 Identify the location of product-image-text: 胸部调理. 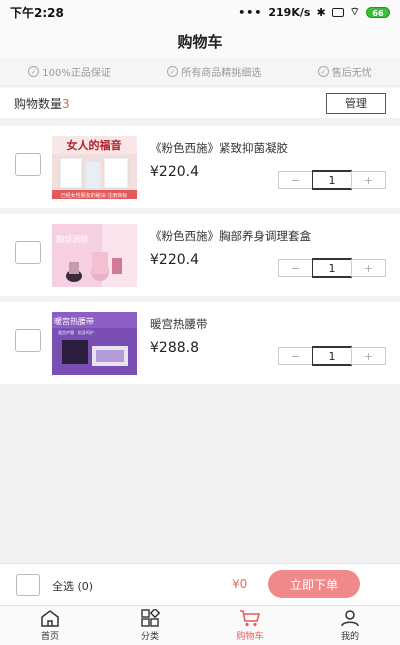
(72, 239).